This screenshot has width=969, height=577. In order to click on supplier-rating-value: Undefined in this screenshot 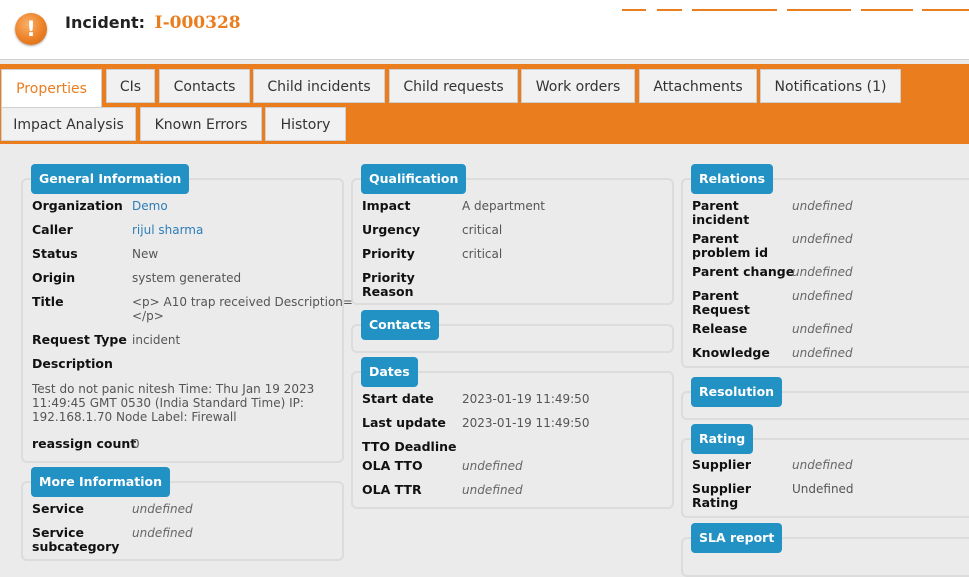, I will do `click(823, 489)`.